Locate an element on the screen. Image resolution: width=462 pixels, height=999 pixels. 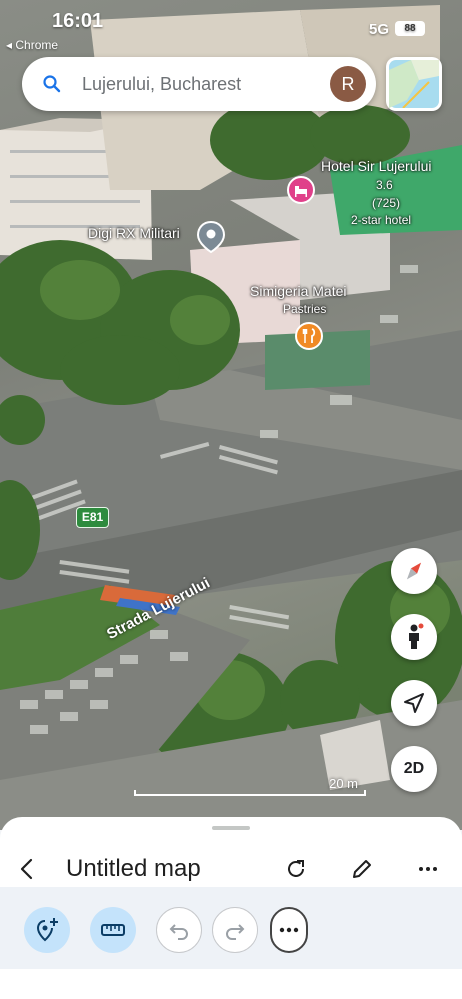
route-shield-e81: E81 is located at coordinates (92, 517).